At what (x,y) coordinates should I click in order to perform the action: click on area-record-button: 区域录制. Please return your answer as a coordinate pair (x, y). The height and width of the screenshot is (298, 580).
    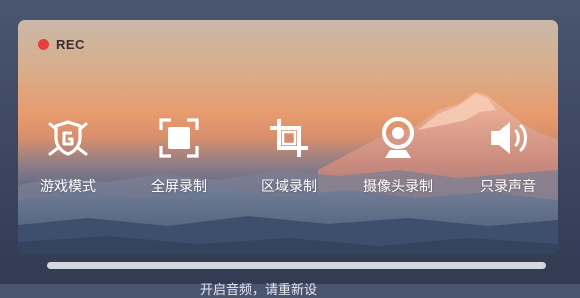
    Looking at the image, I should click on (289, 156).